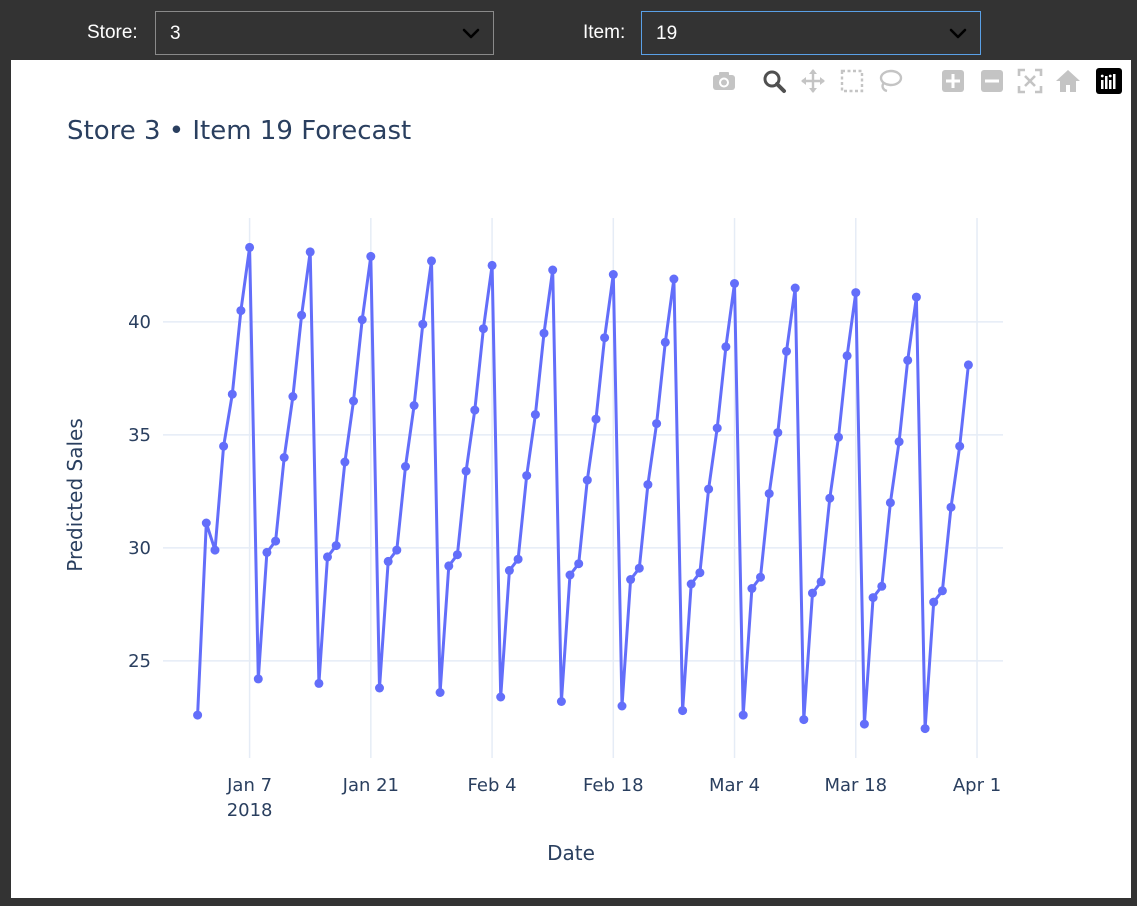  Describe the element at coordinates (613, 785) in the screenshot. I see `x-tick-label: Feb 18` at that location.